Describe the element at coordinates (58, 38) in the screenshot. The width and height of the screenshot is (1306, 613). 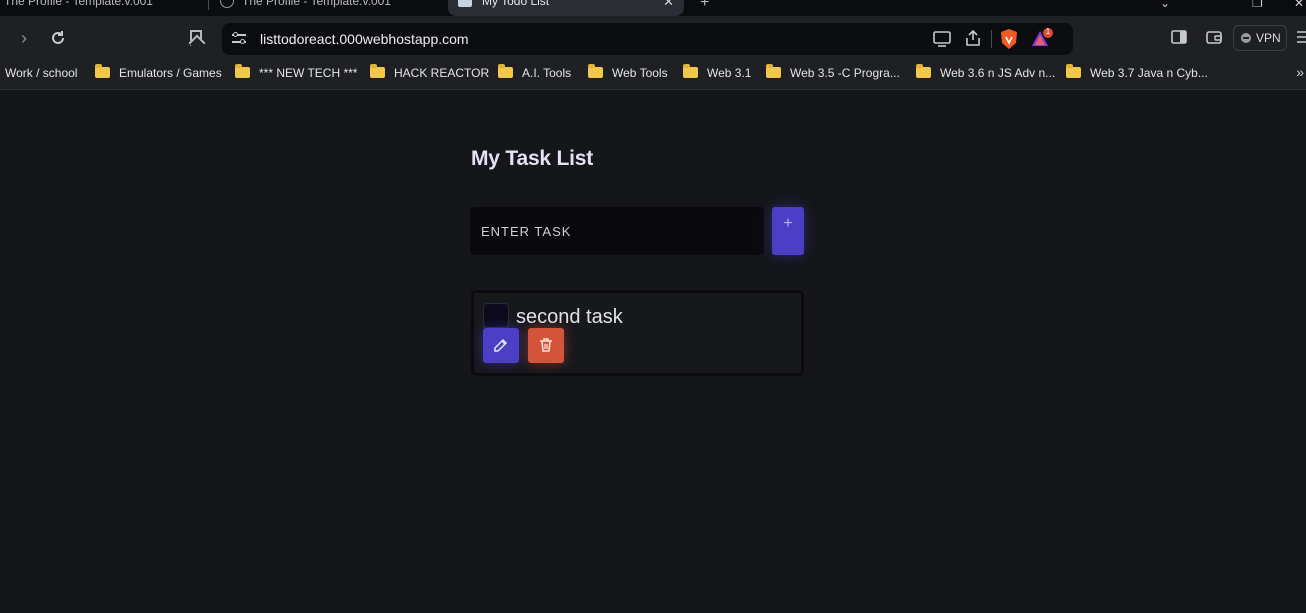
I see `reload-icon` at that location.